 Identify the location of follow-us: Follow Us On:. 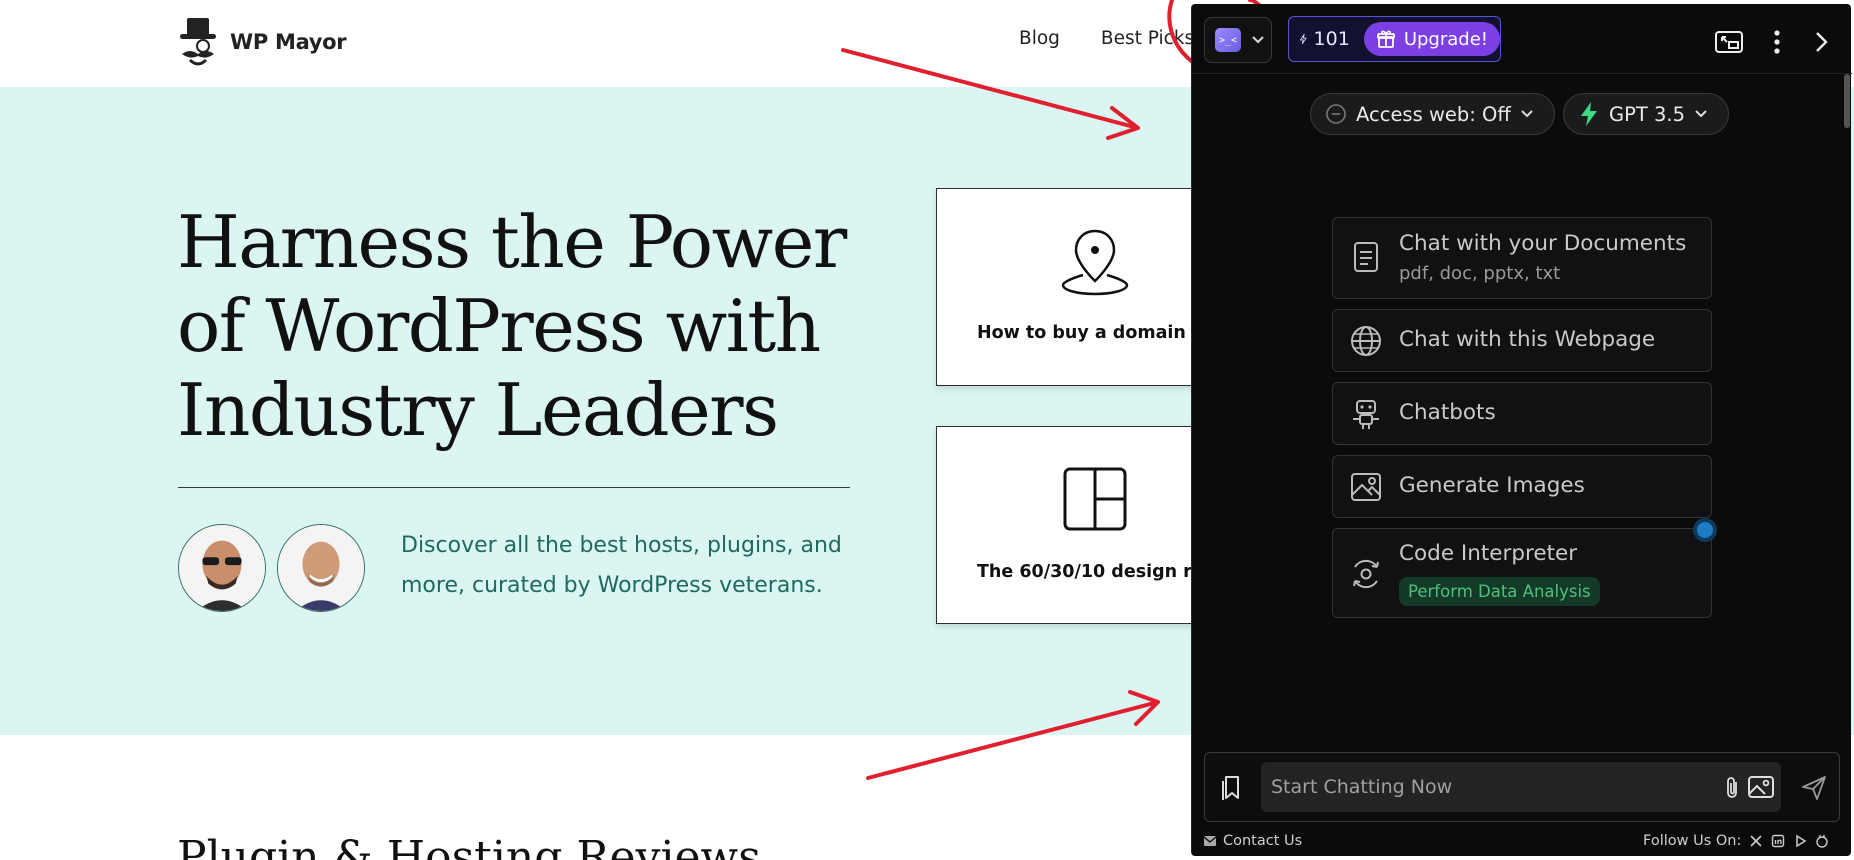
(1736, 841).